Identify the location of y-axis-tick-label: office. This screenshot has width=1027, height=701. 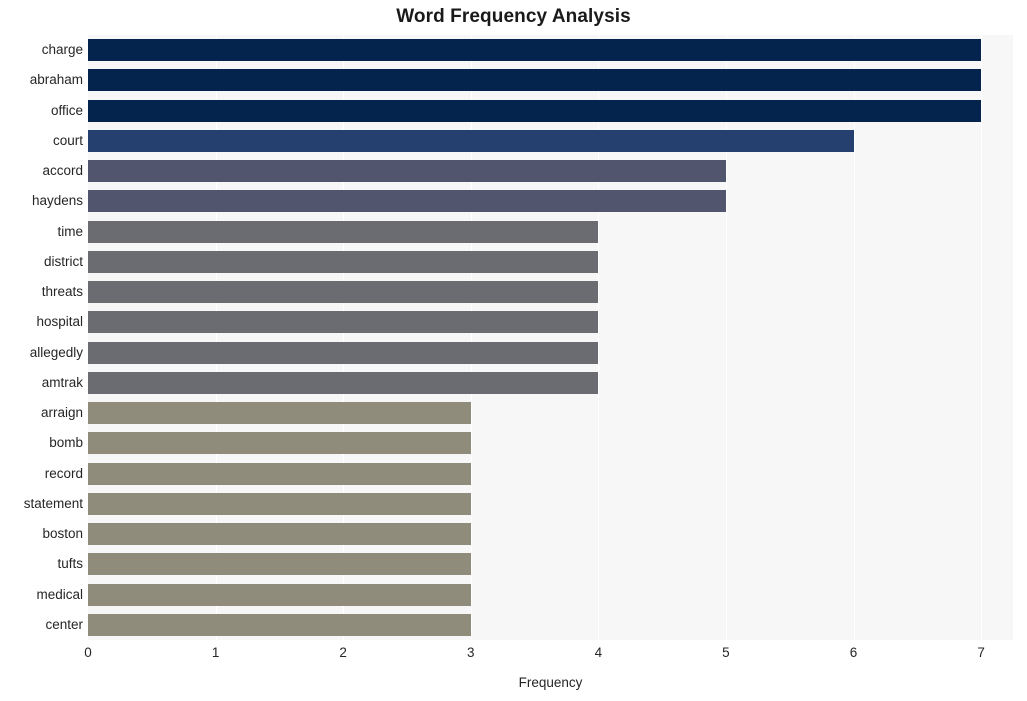
(66, 110).